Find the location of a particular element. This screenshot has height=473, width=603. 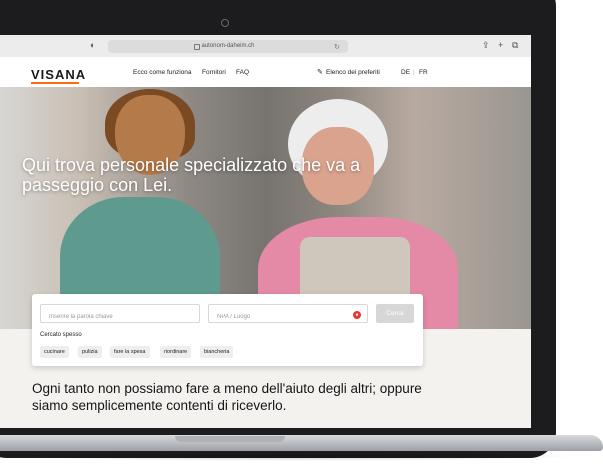

tag-cleaning: pulizia is located at coordinates (90, 352).